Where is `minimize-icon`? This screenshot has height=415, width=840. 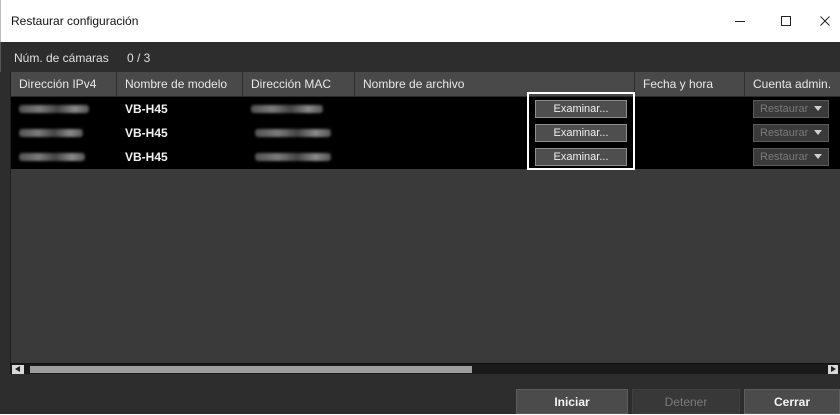 minimize-icon is located at coordinates (740, 21).